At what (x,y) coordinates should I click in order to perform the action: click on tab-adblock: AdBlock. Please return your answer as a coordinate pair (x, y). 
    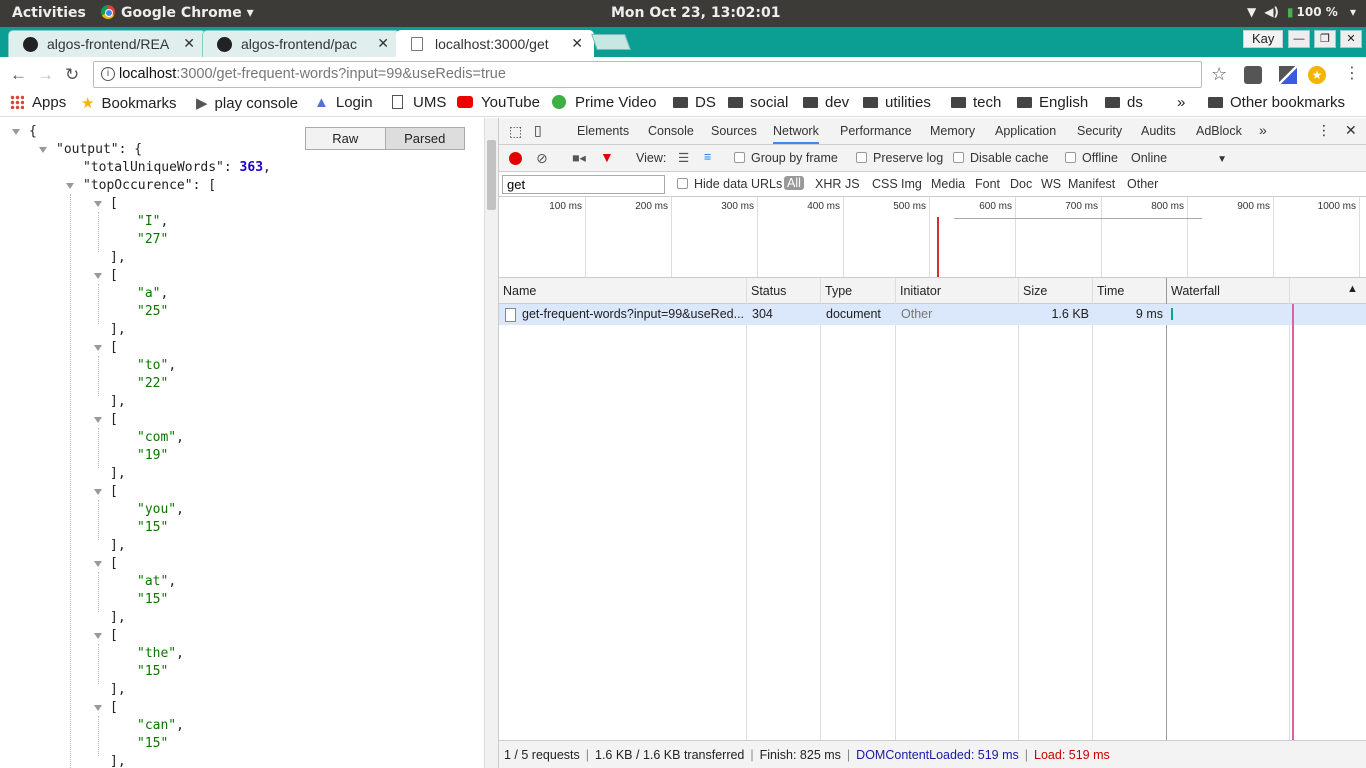
    Looking at the image, I should click on (1219, 131).